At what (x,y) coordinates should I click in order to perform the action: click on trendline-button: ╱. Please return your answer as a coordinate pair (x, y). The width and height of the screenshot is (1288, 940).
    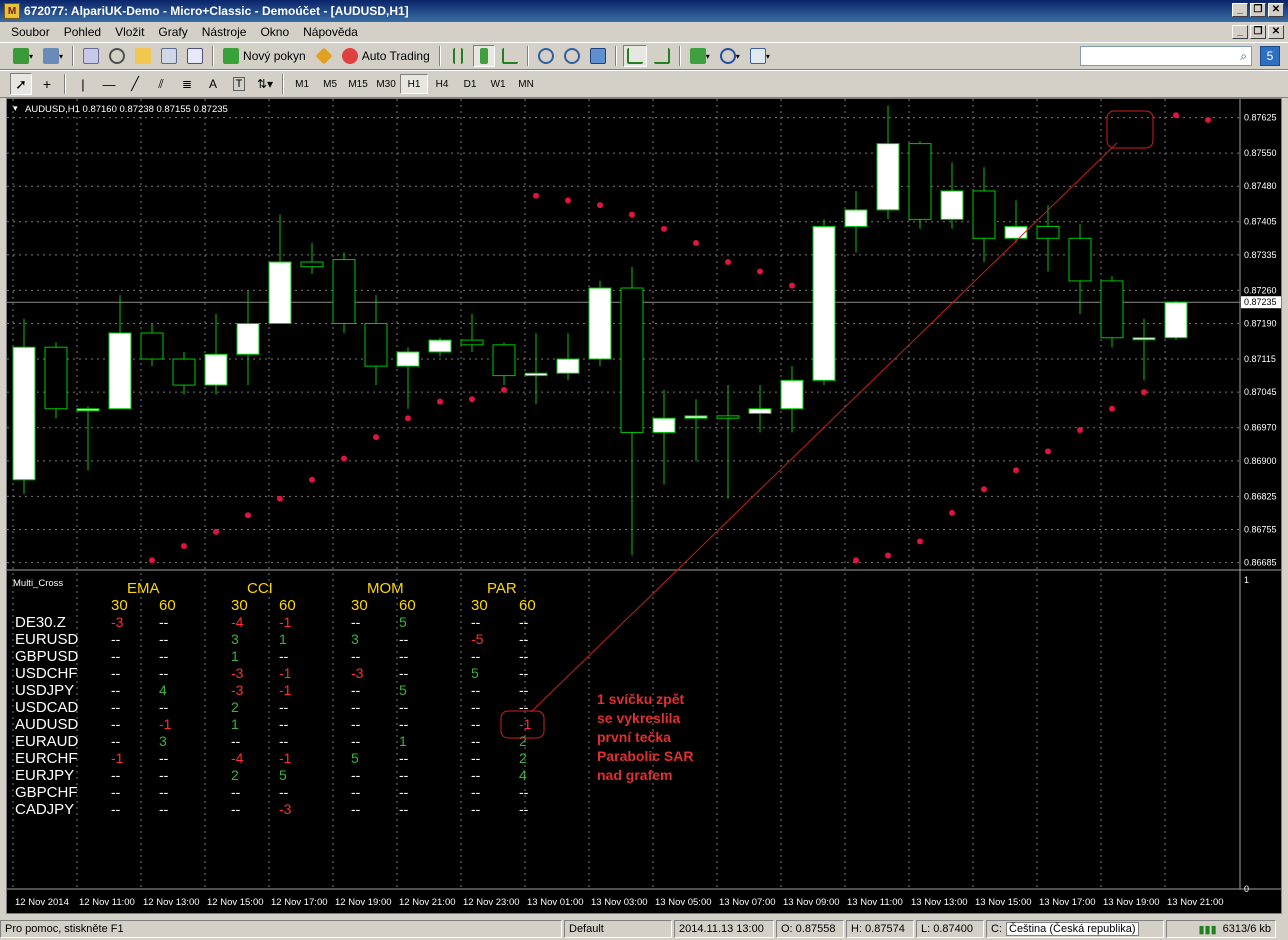
    Looking at the image, I should click on (135, 84).